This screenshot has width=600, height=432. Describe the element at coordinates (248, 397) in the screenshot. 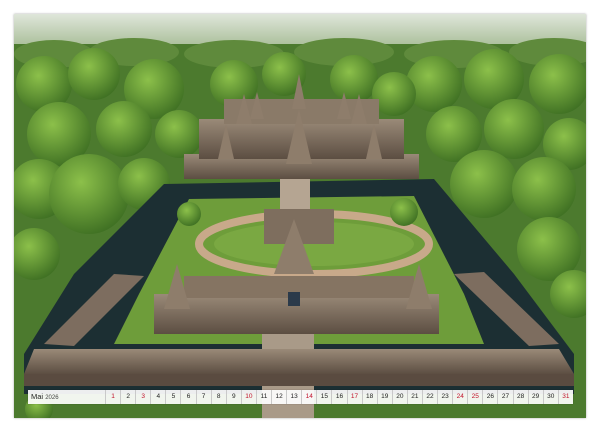

I see `calendar-day: 10` at that location.